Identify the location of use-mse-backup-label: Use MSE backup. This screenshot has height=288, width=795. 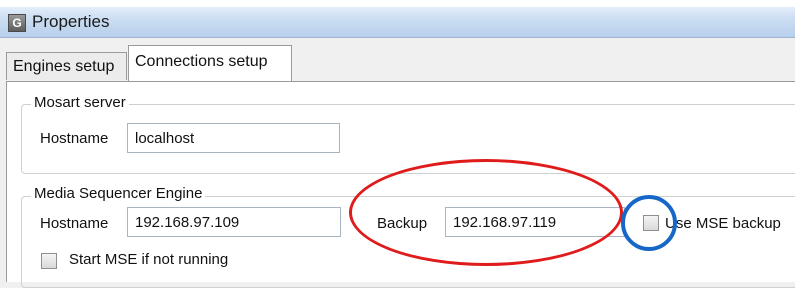
(723, 223).